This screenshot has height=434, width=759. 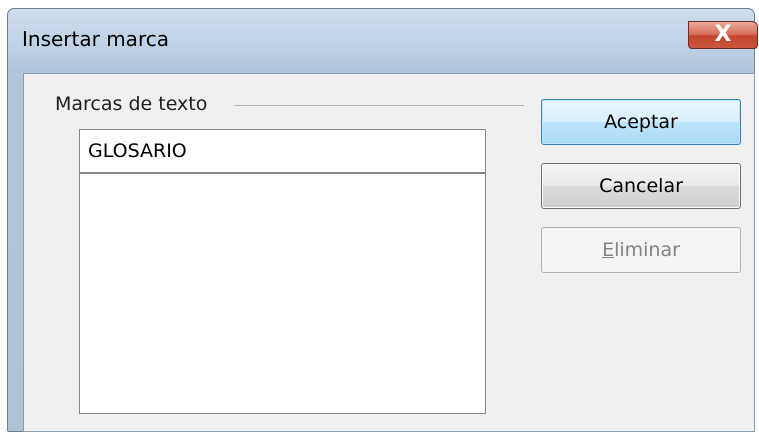 I want to click on group-separator, so click(x=379, y=105).